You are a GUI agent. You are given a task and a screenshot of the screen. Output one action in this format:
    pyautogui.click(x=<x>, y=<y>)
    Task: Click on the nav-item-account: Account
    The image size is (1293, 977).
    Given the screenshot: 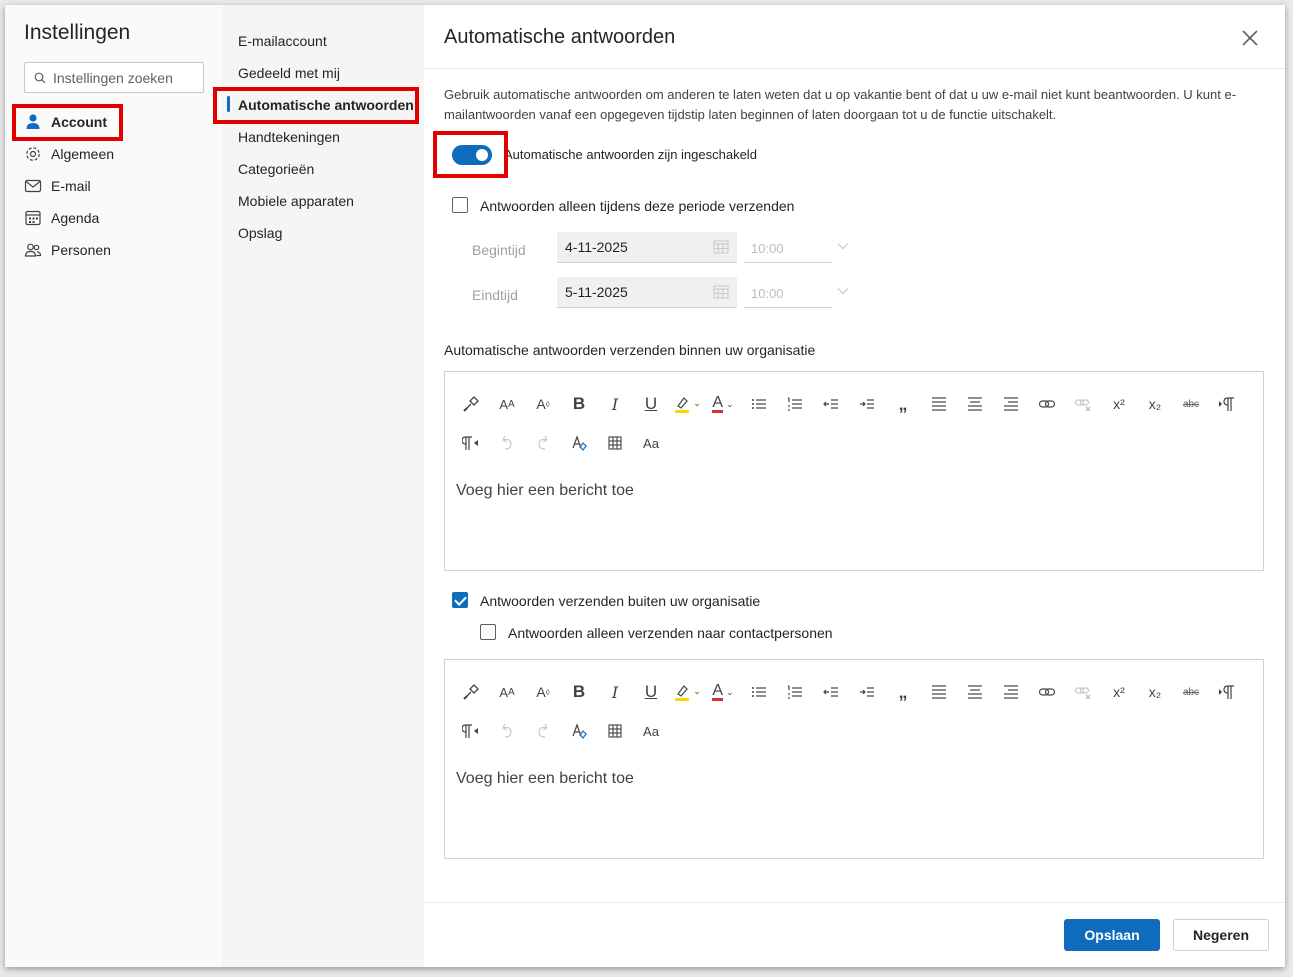 What is the action you would take?
    pyautogui.click(x=65, y=122)
    